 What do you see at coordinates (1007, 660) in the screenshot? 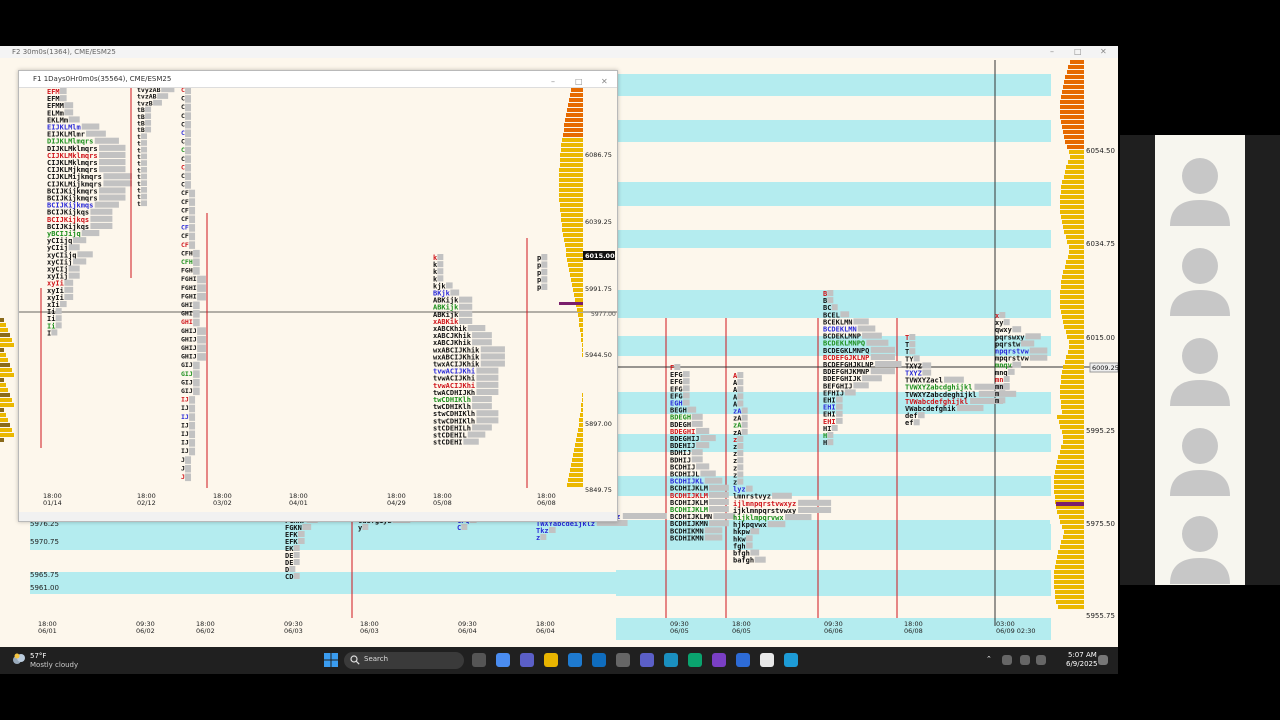
I see `tray-network-icon` at bounding box center [1007, 660].